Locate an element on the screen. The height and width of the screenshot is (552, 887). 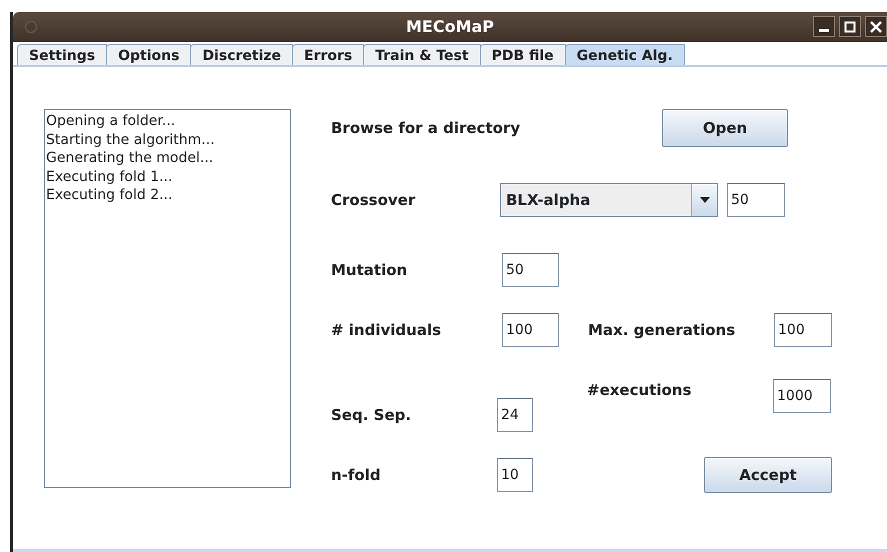
minimize-icon is located at coordinates (824, 30).